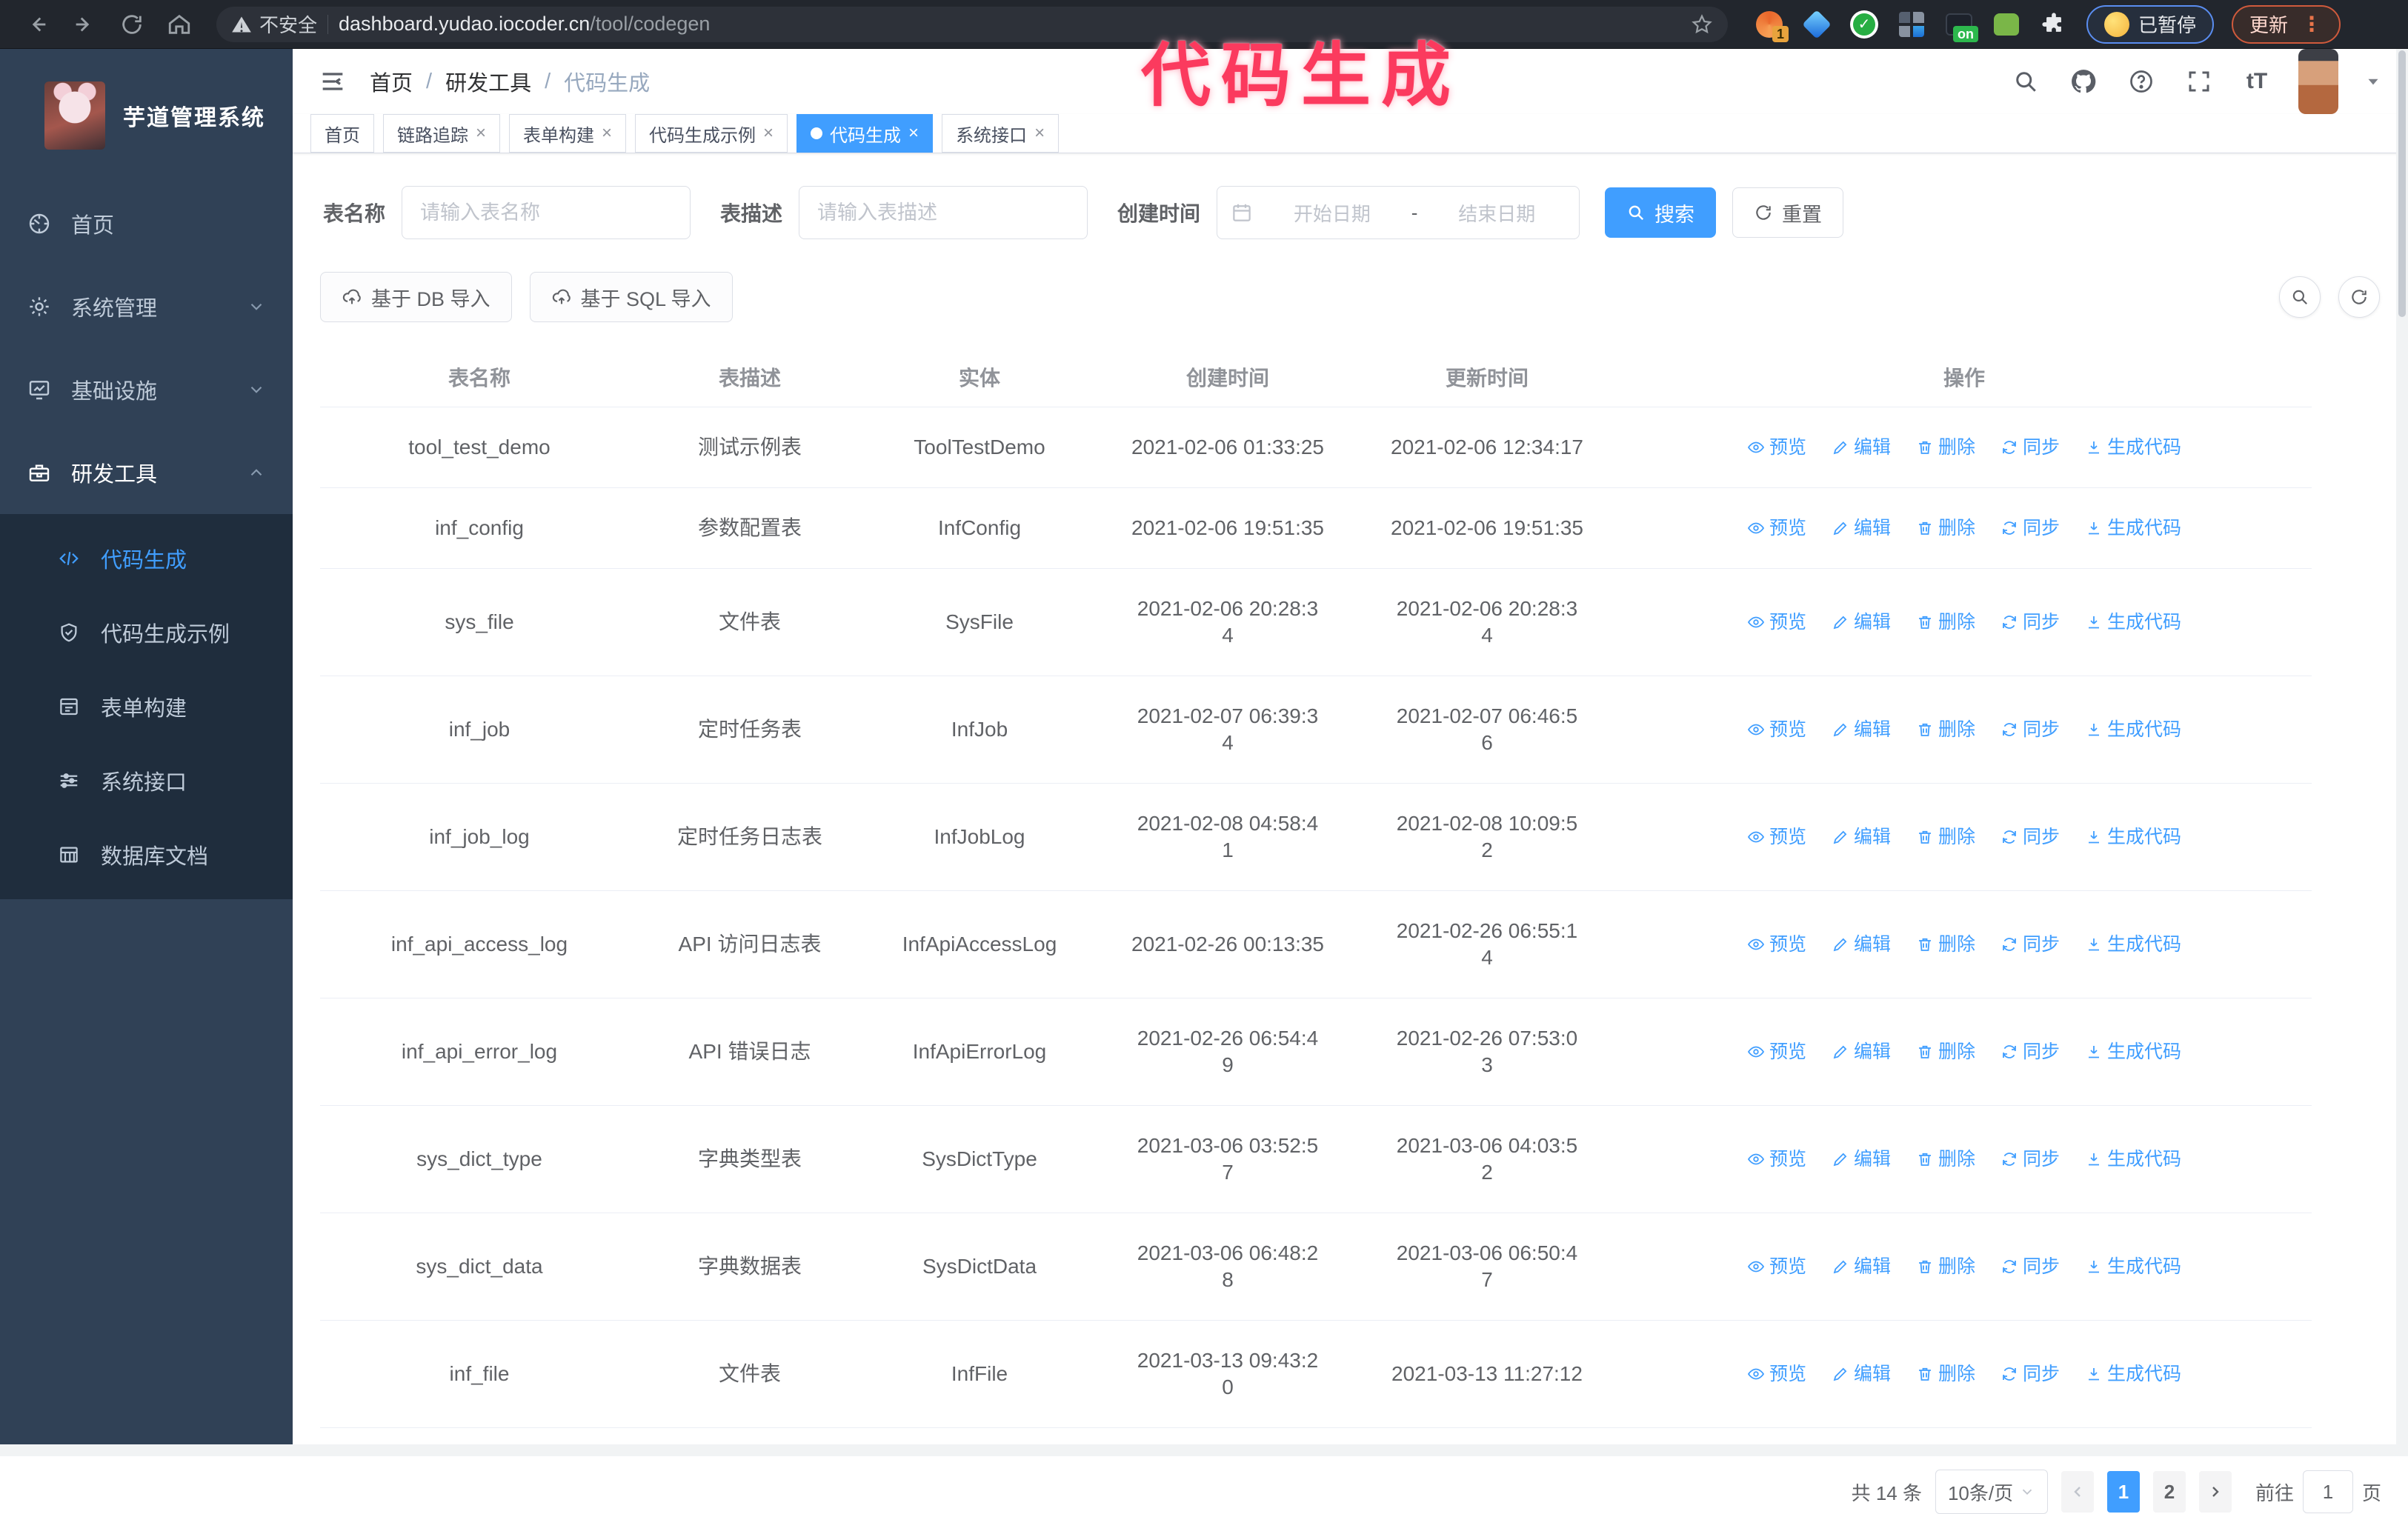 This screenshot has width=2408, height=1514. Describe the element at coordinates (2169, 1492) in the screenshot. I see `page-button-2: 2` at that location.